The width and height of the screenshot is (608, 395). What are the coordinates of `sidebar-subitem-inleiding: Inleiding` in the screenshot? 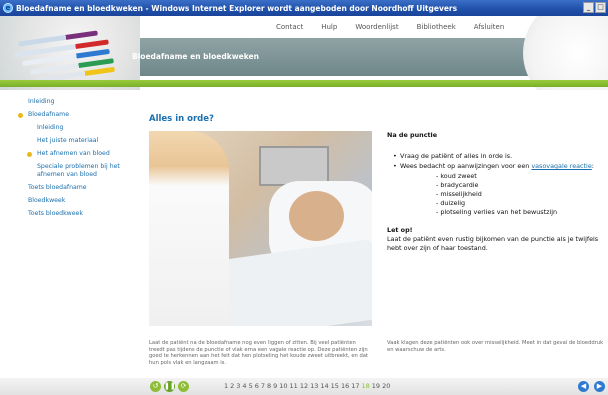 It's located at (65, 128).